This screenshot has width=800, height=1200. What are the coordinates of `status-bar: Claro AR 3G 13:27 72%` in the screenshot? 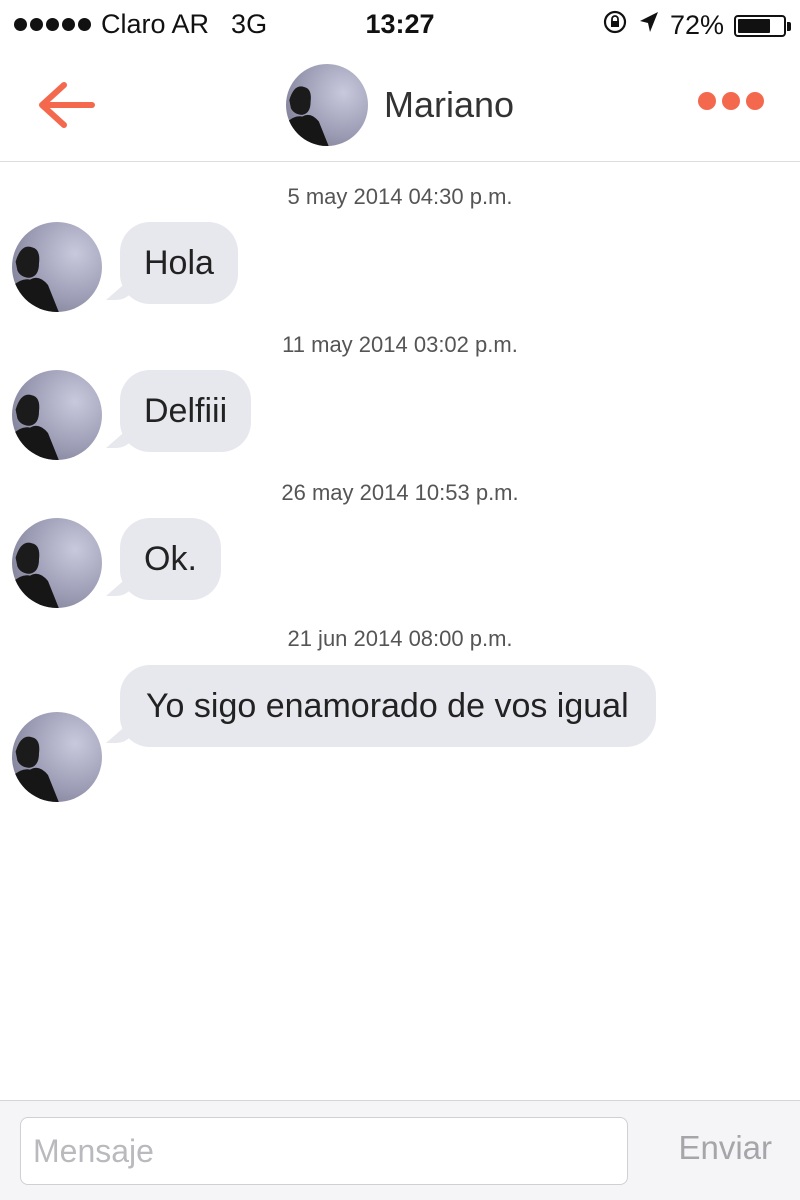 It's located at (400, 27).